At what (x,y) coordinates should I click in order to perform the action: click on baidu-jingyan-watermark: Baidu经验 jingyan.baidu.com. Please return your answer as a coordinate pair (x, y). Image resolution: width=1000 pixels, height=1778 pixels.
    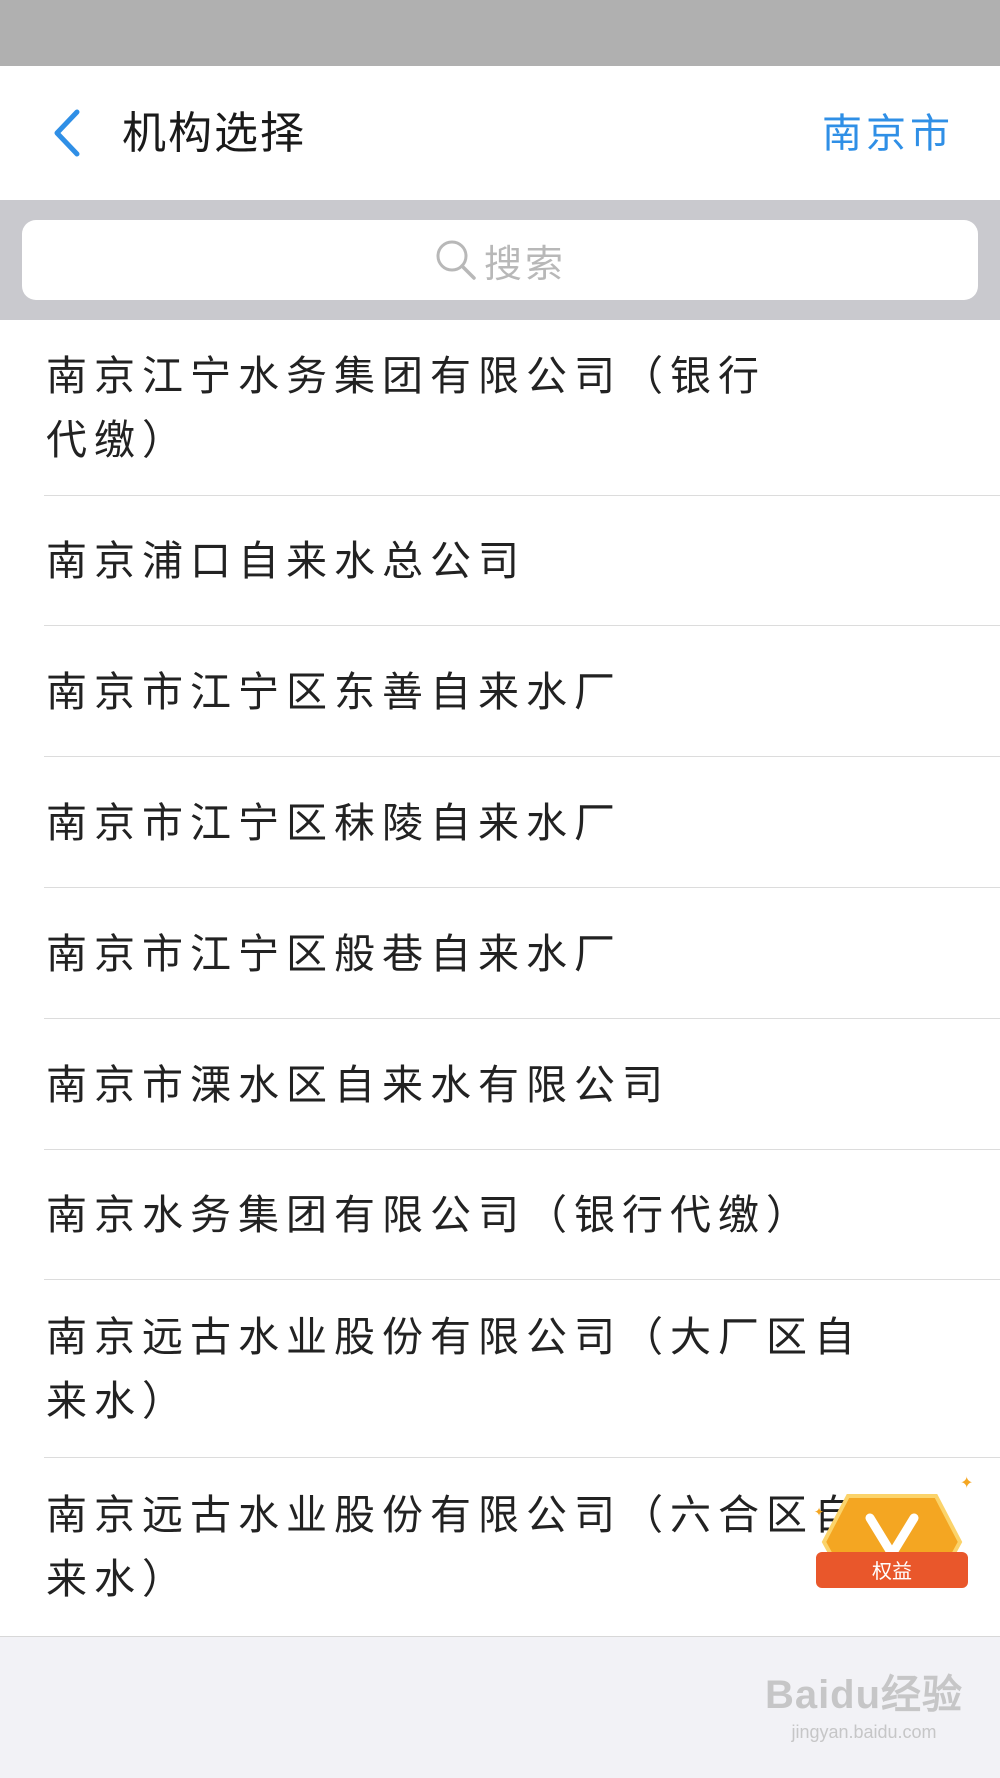
    Looking at the image, I should click on (864, 1707).